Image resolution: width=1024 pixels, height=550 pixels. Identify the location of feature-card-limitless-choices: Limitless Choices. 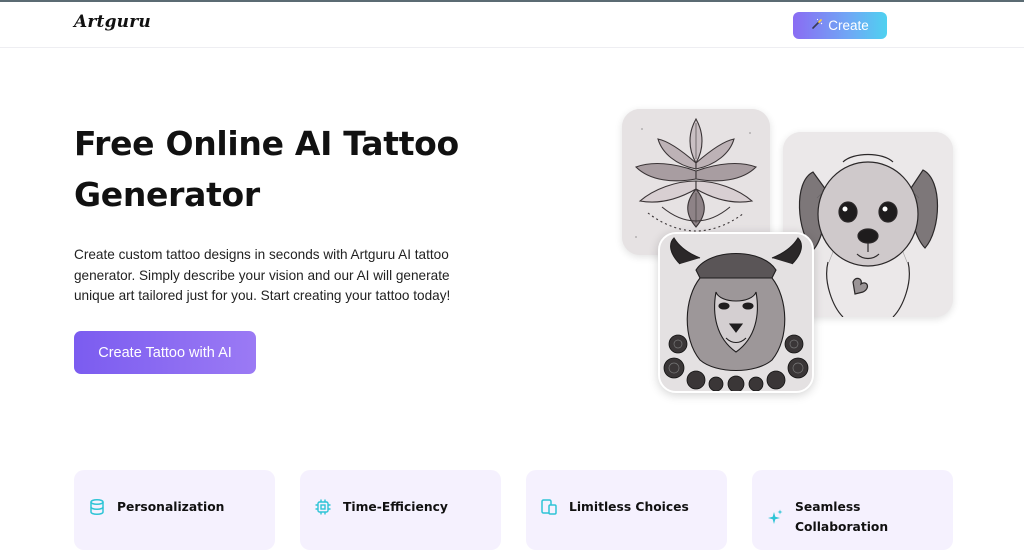
(626, 510).